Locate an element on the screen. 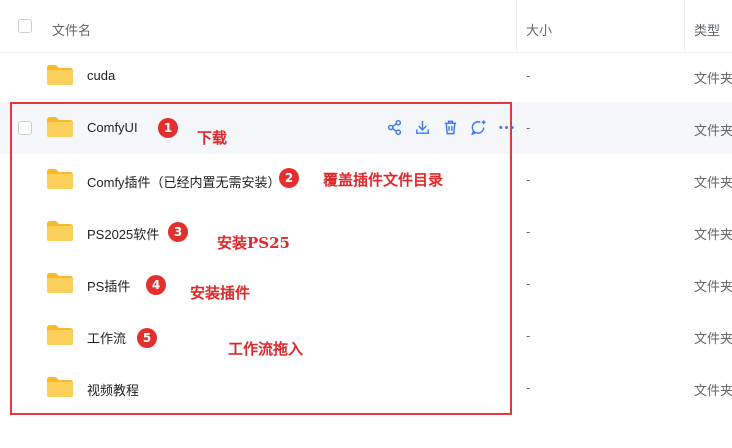  annotation-badge: 1 is located at coordinates (168, 128).